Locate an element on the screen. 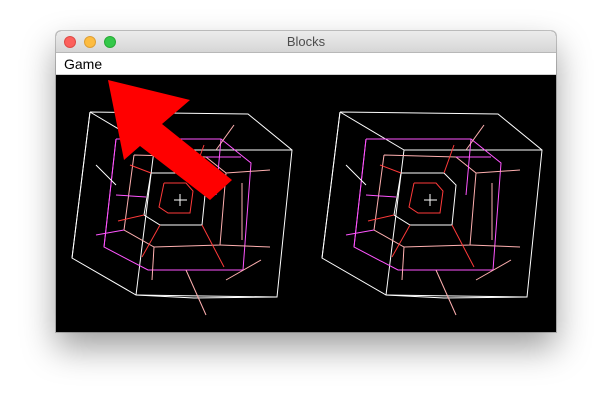 Image resolution: width=612 pixels, height=412 pixels. title-bar: Blocks is located at coordinates (306, 42).